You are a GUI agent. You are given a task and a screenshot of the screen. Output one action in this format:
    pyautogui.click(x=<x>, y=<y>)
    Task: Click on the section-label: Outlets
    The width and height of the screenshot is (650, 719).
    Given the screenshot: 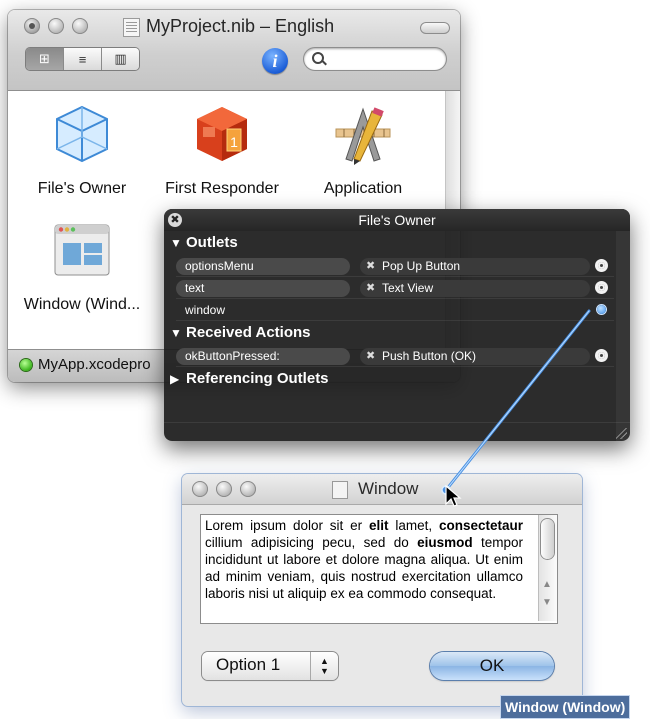 What is the action you would take?
    pyautogui.click(x=212, y=242)
    